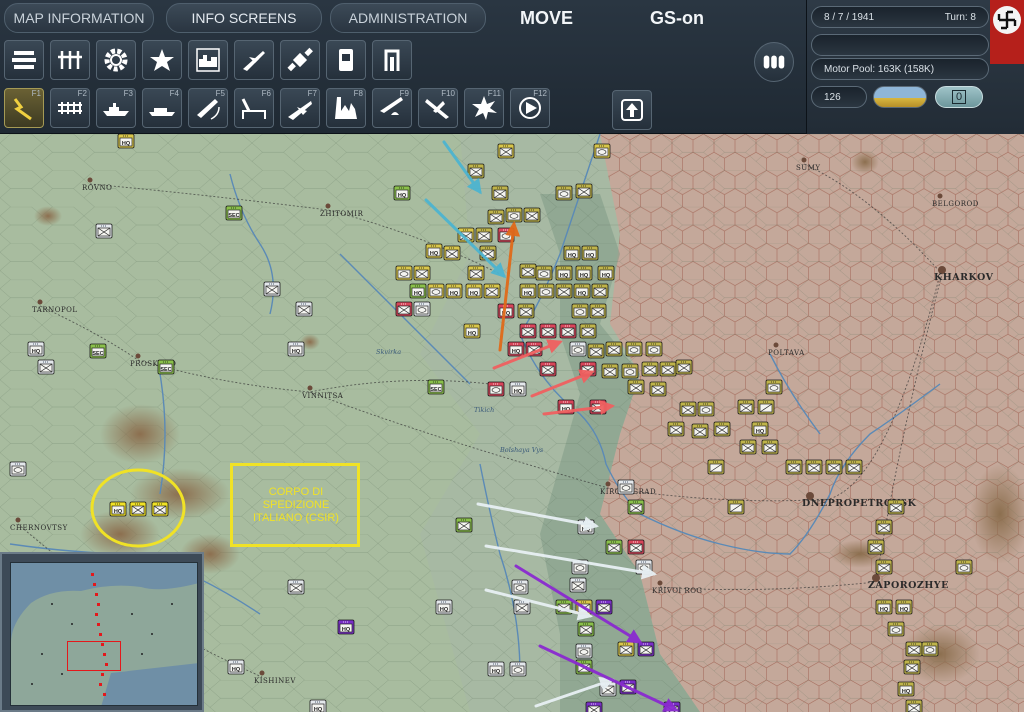 The width and height of the screenshot is (1024, 712). Describe the element at coordinates (346, 60) in the screenshot. I see `supply-button` at that location.